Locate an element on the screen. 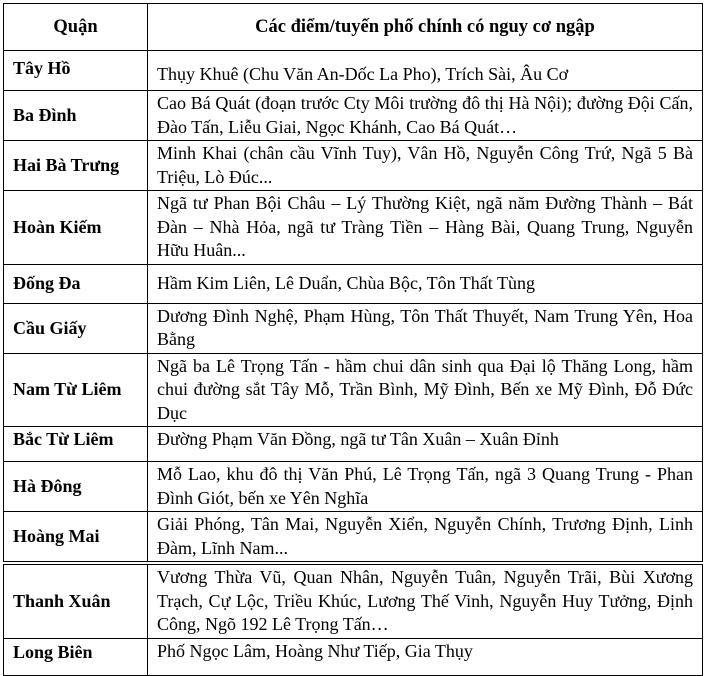 This screenshot has height=676, width=708. district-cell: Hai Bà Trưng is located at coordinates (75, 165).